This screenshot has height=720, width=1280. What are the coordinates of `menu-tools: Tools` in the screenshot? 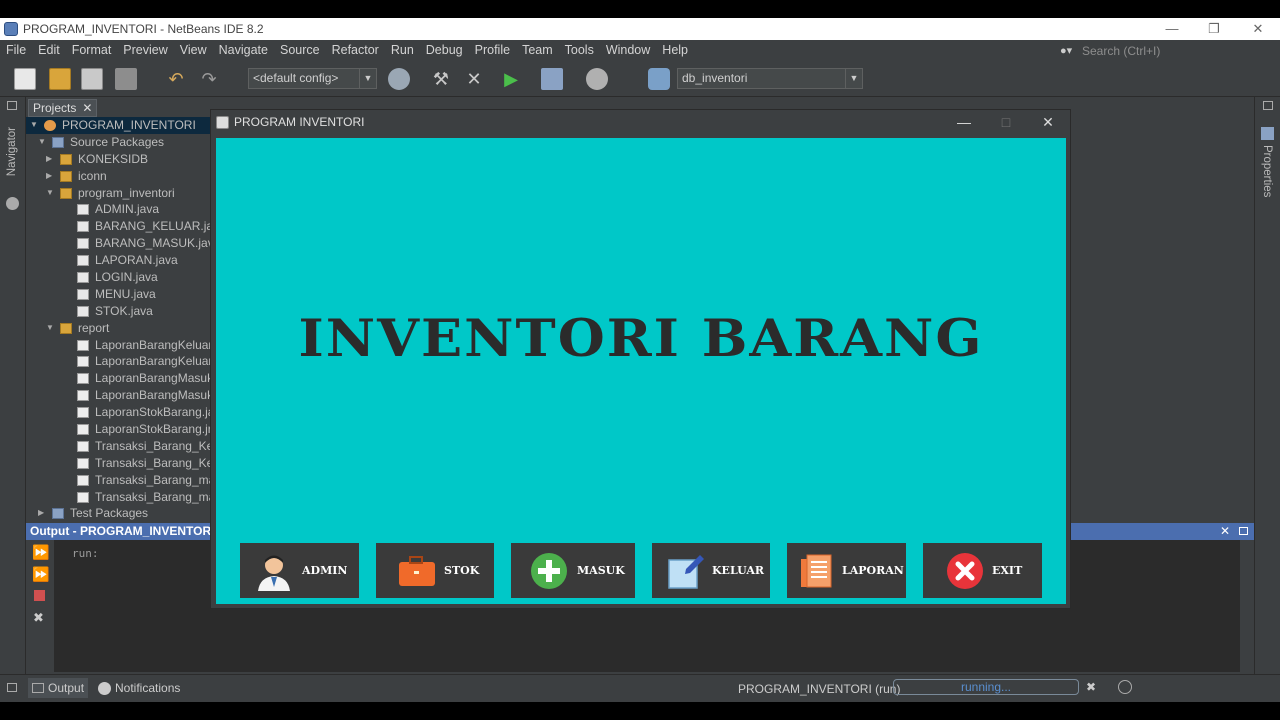 It's located at (579, 50).